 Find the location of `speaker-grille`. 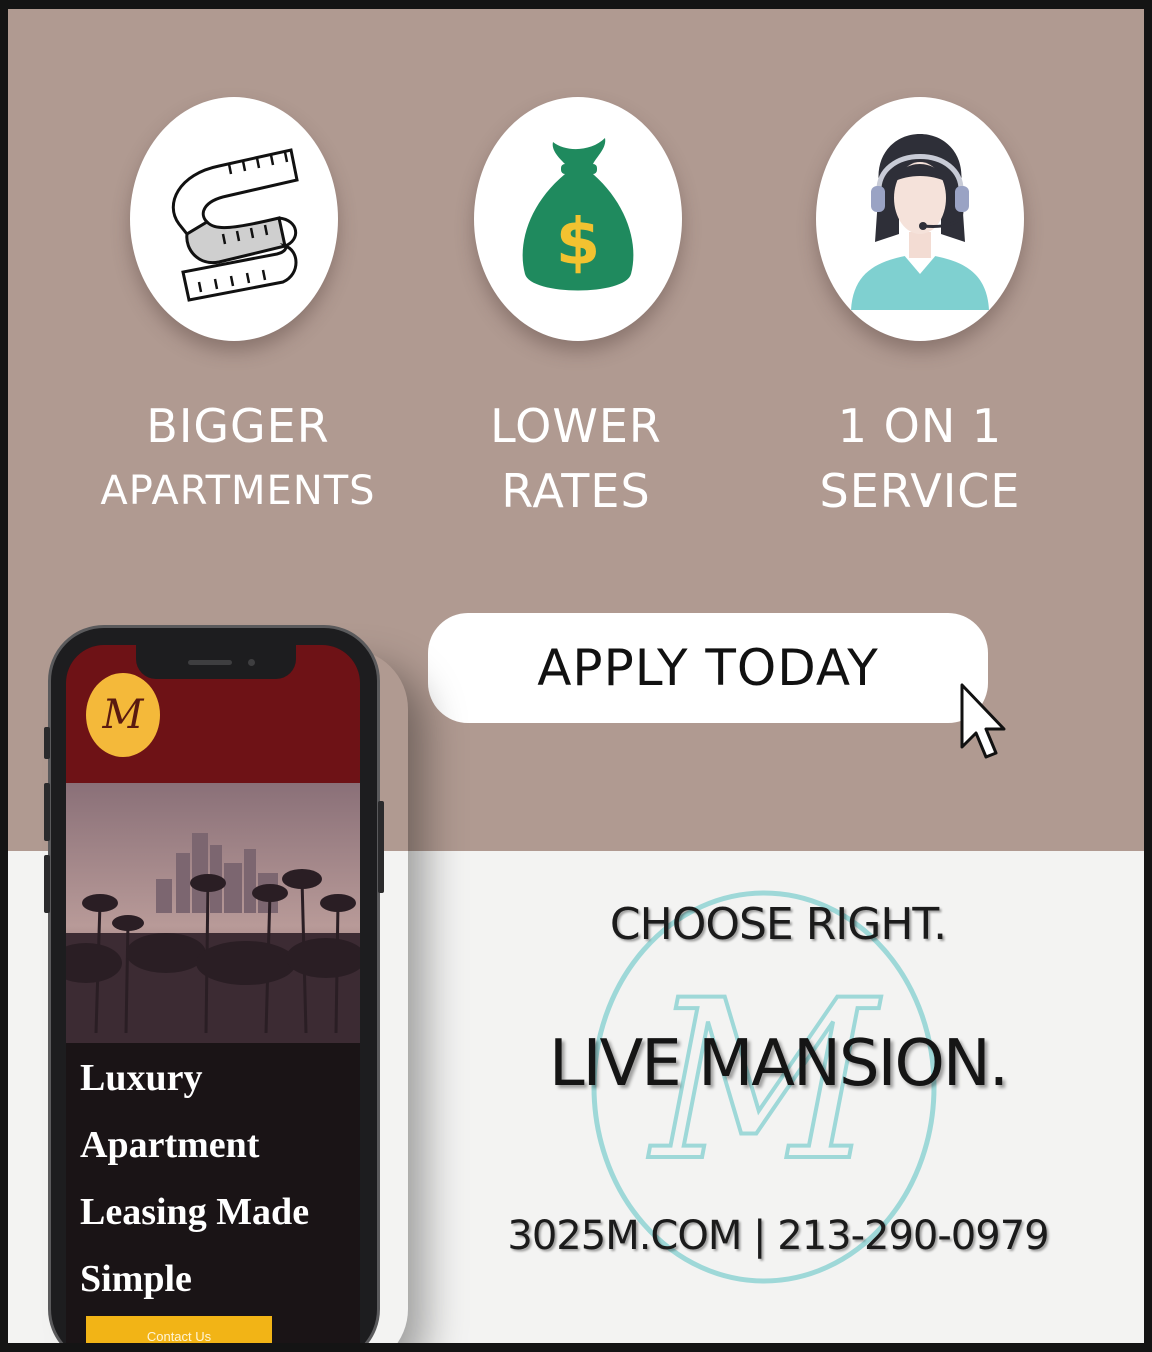

speaker-grille is located at coordinates (210, 662).